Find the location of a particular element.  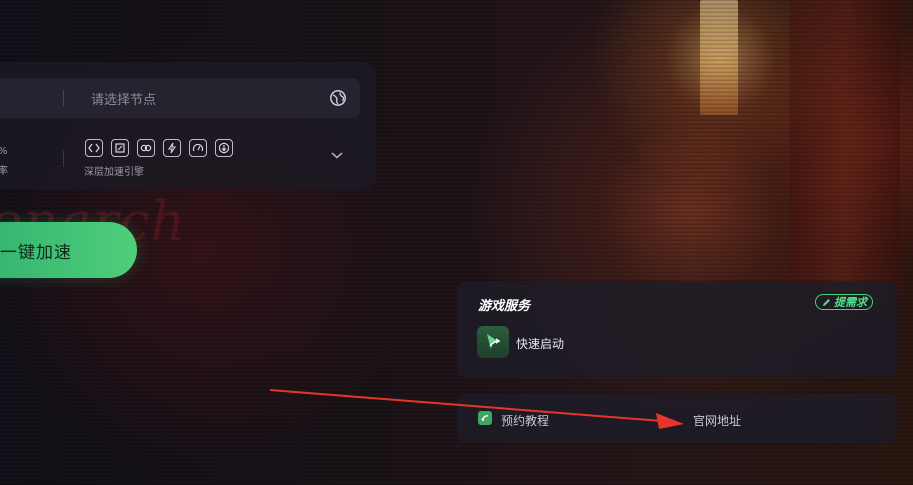

engine-feature-icons is located at coordinates (159, 148).